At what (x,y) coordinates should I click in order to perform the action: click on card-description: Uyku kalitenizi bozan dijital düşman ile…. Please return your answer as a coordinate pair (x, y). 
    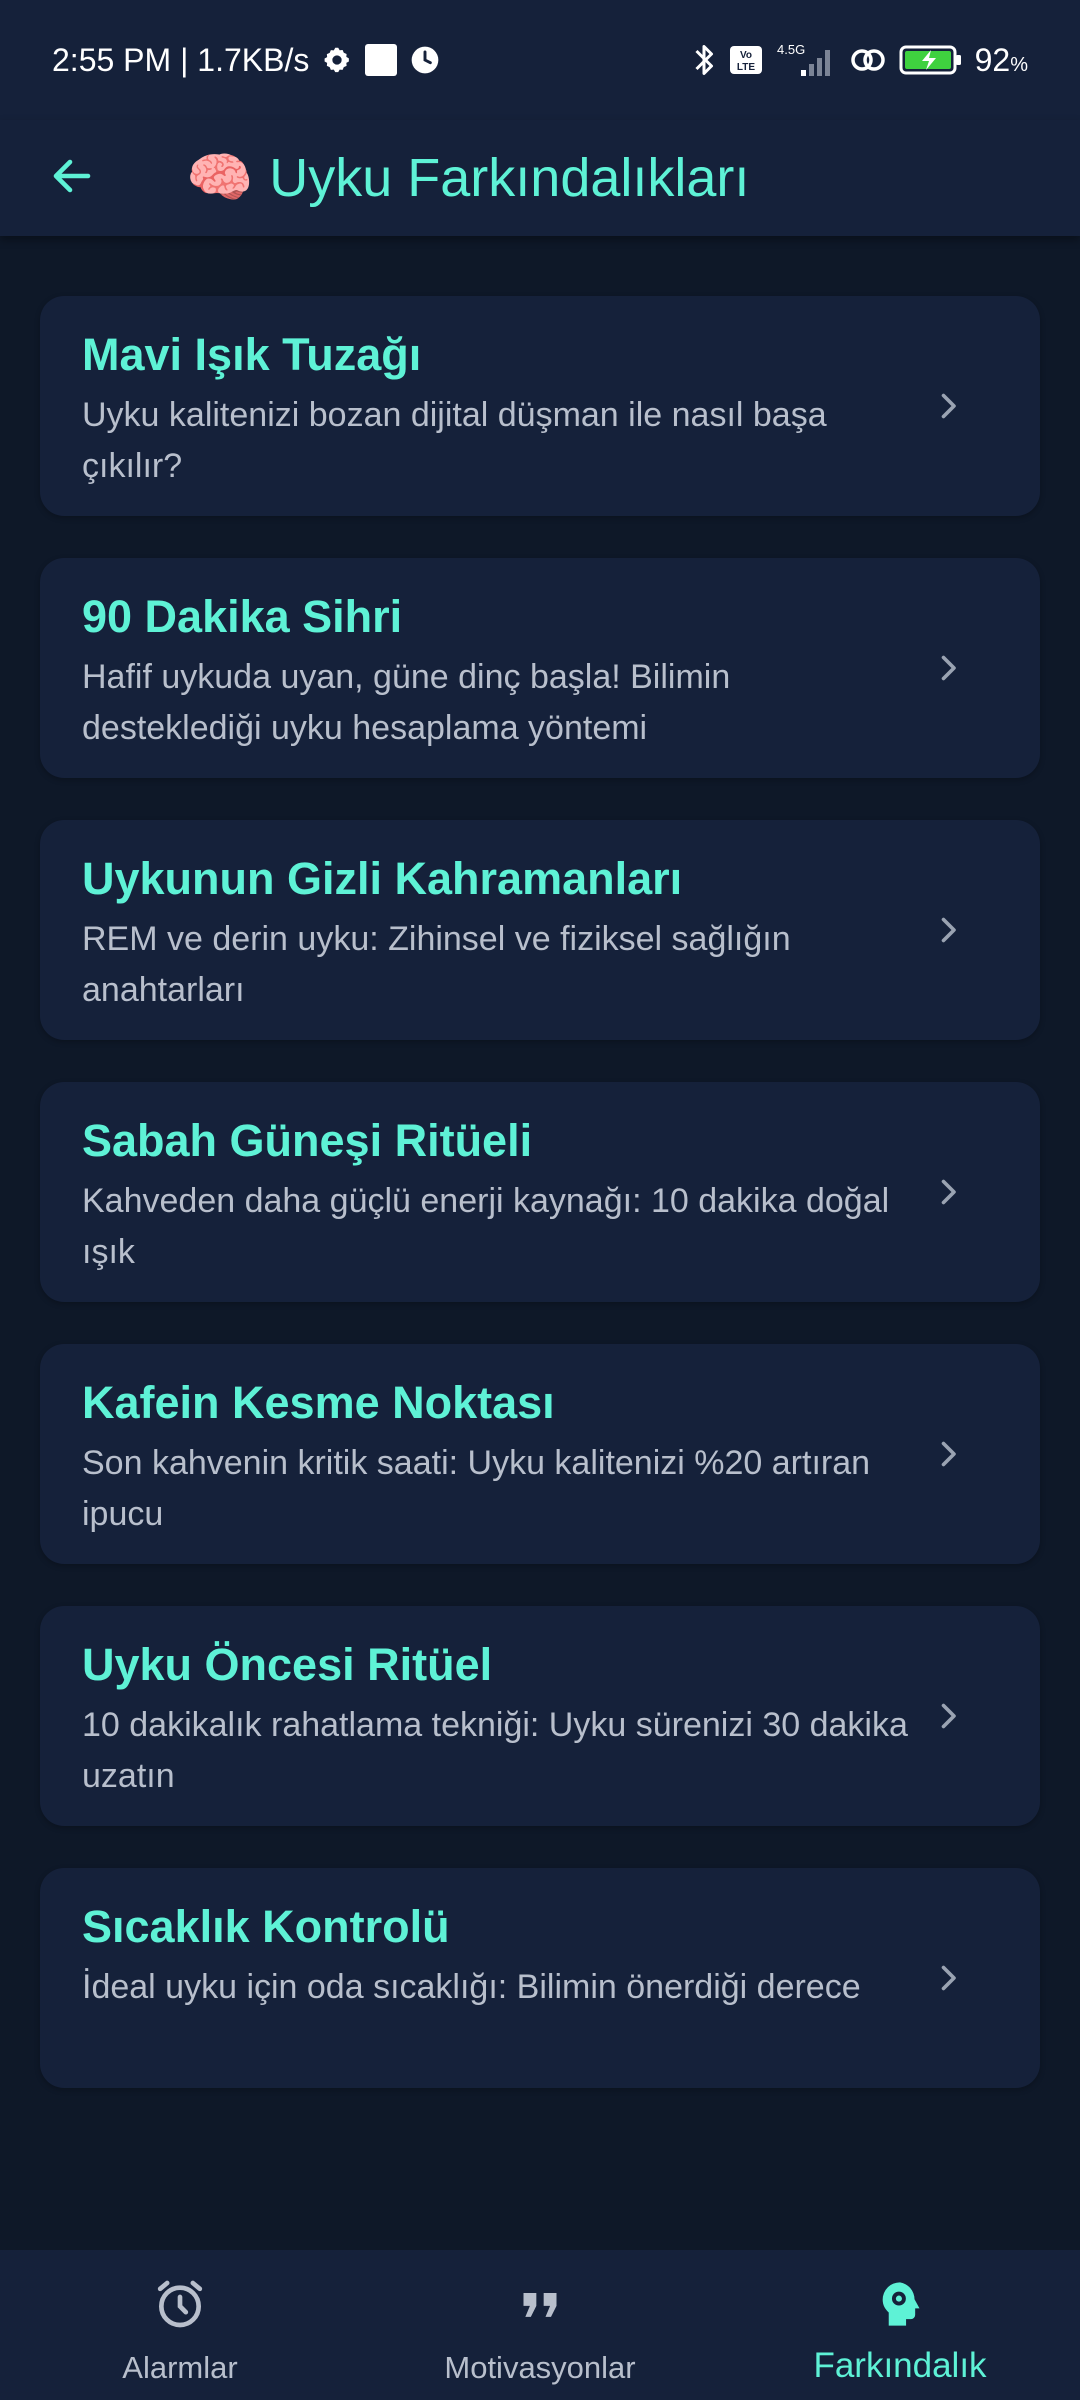
    Looking at the image, I should click on (454, 440).